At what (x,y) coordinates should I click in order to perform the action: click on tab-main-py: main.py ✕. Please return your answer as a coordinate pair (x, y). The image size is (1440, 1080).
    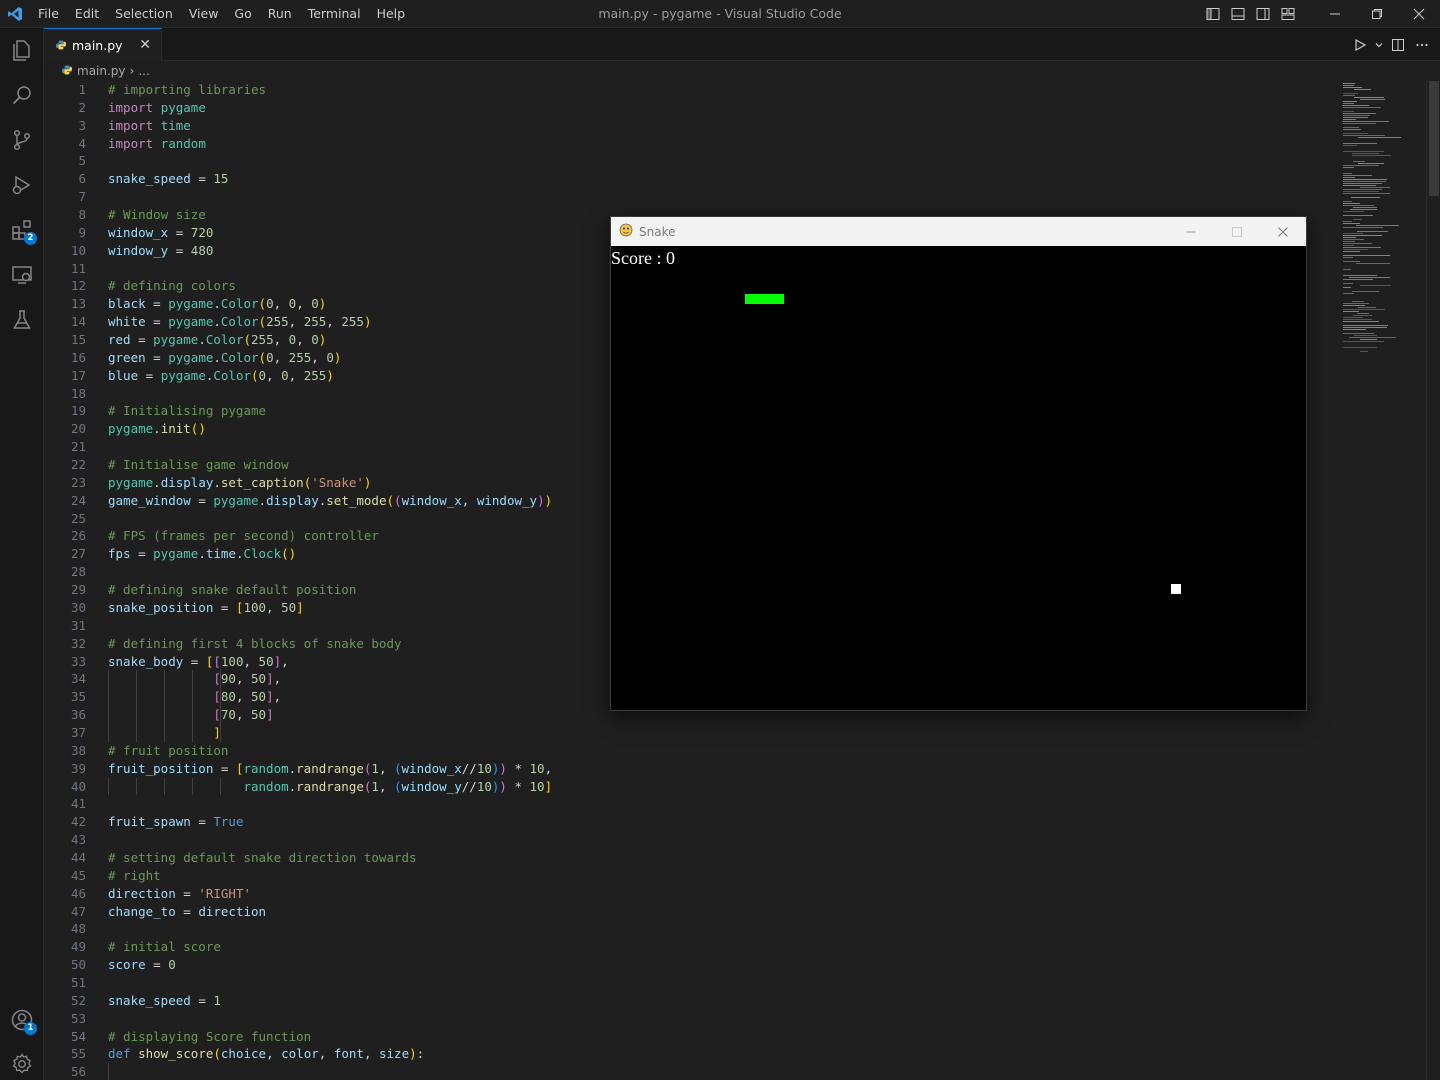
    Looking at the image, I should click on (103, 44).